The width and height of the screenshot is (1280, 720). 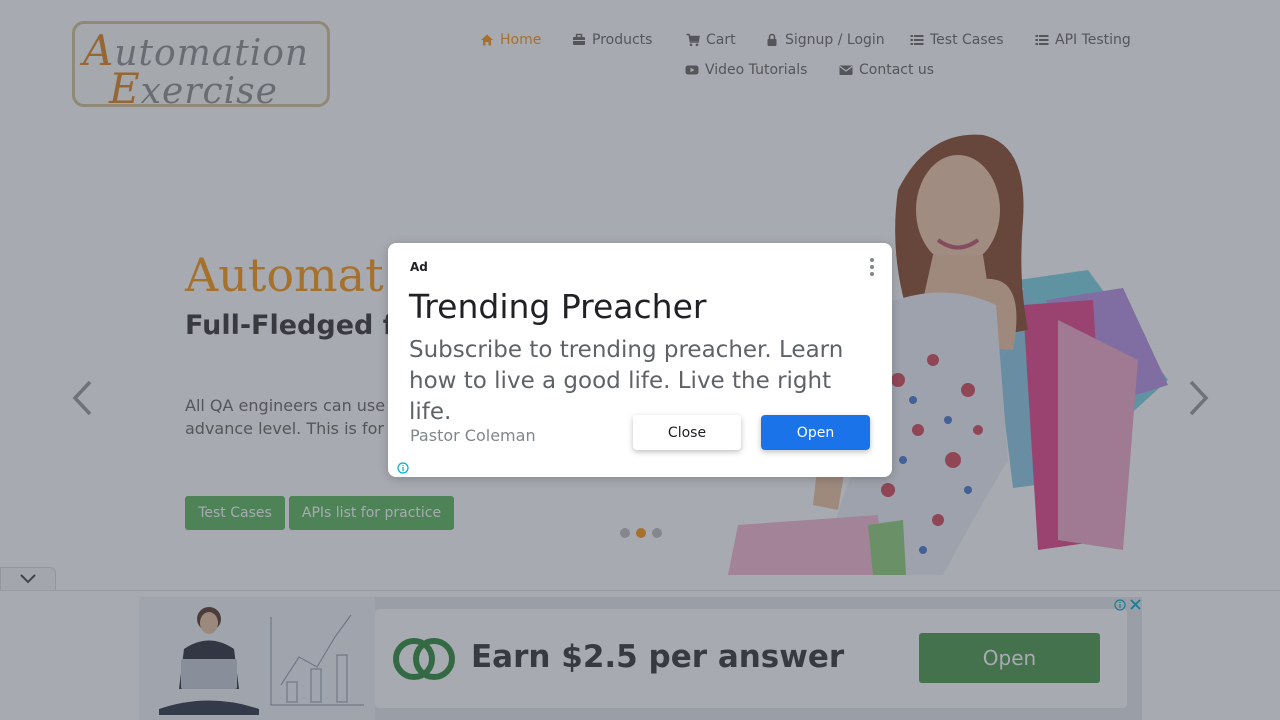 I want to click on ad-title: Trending Preacher, so click(x=558, y=306).